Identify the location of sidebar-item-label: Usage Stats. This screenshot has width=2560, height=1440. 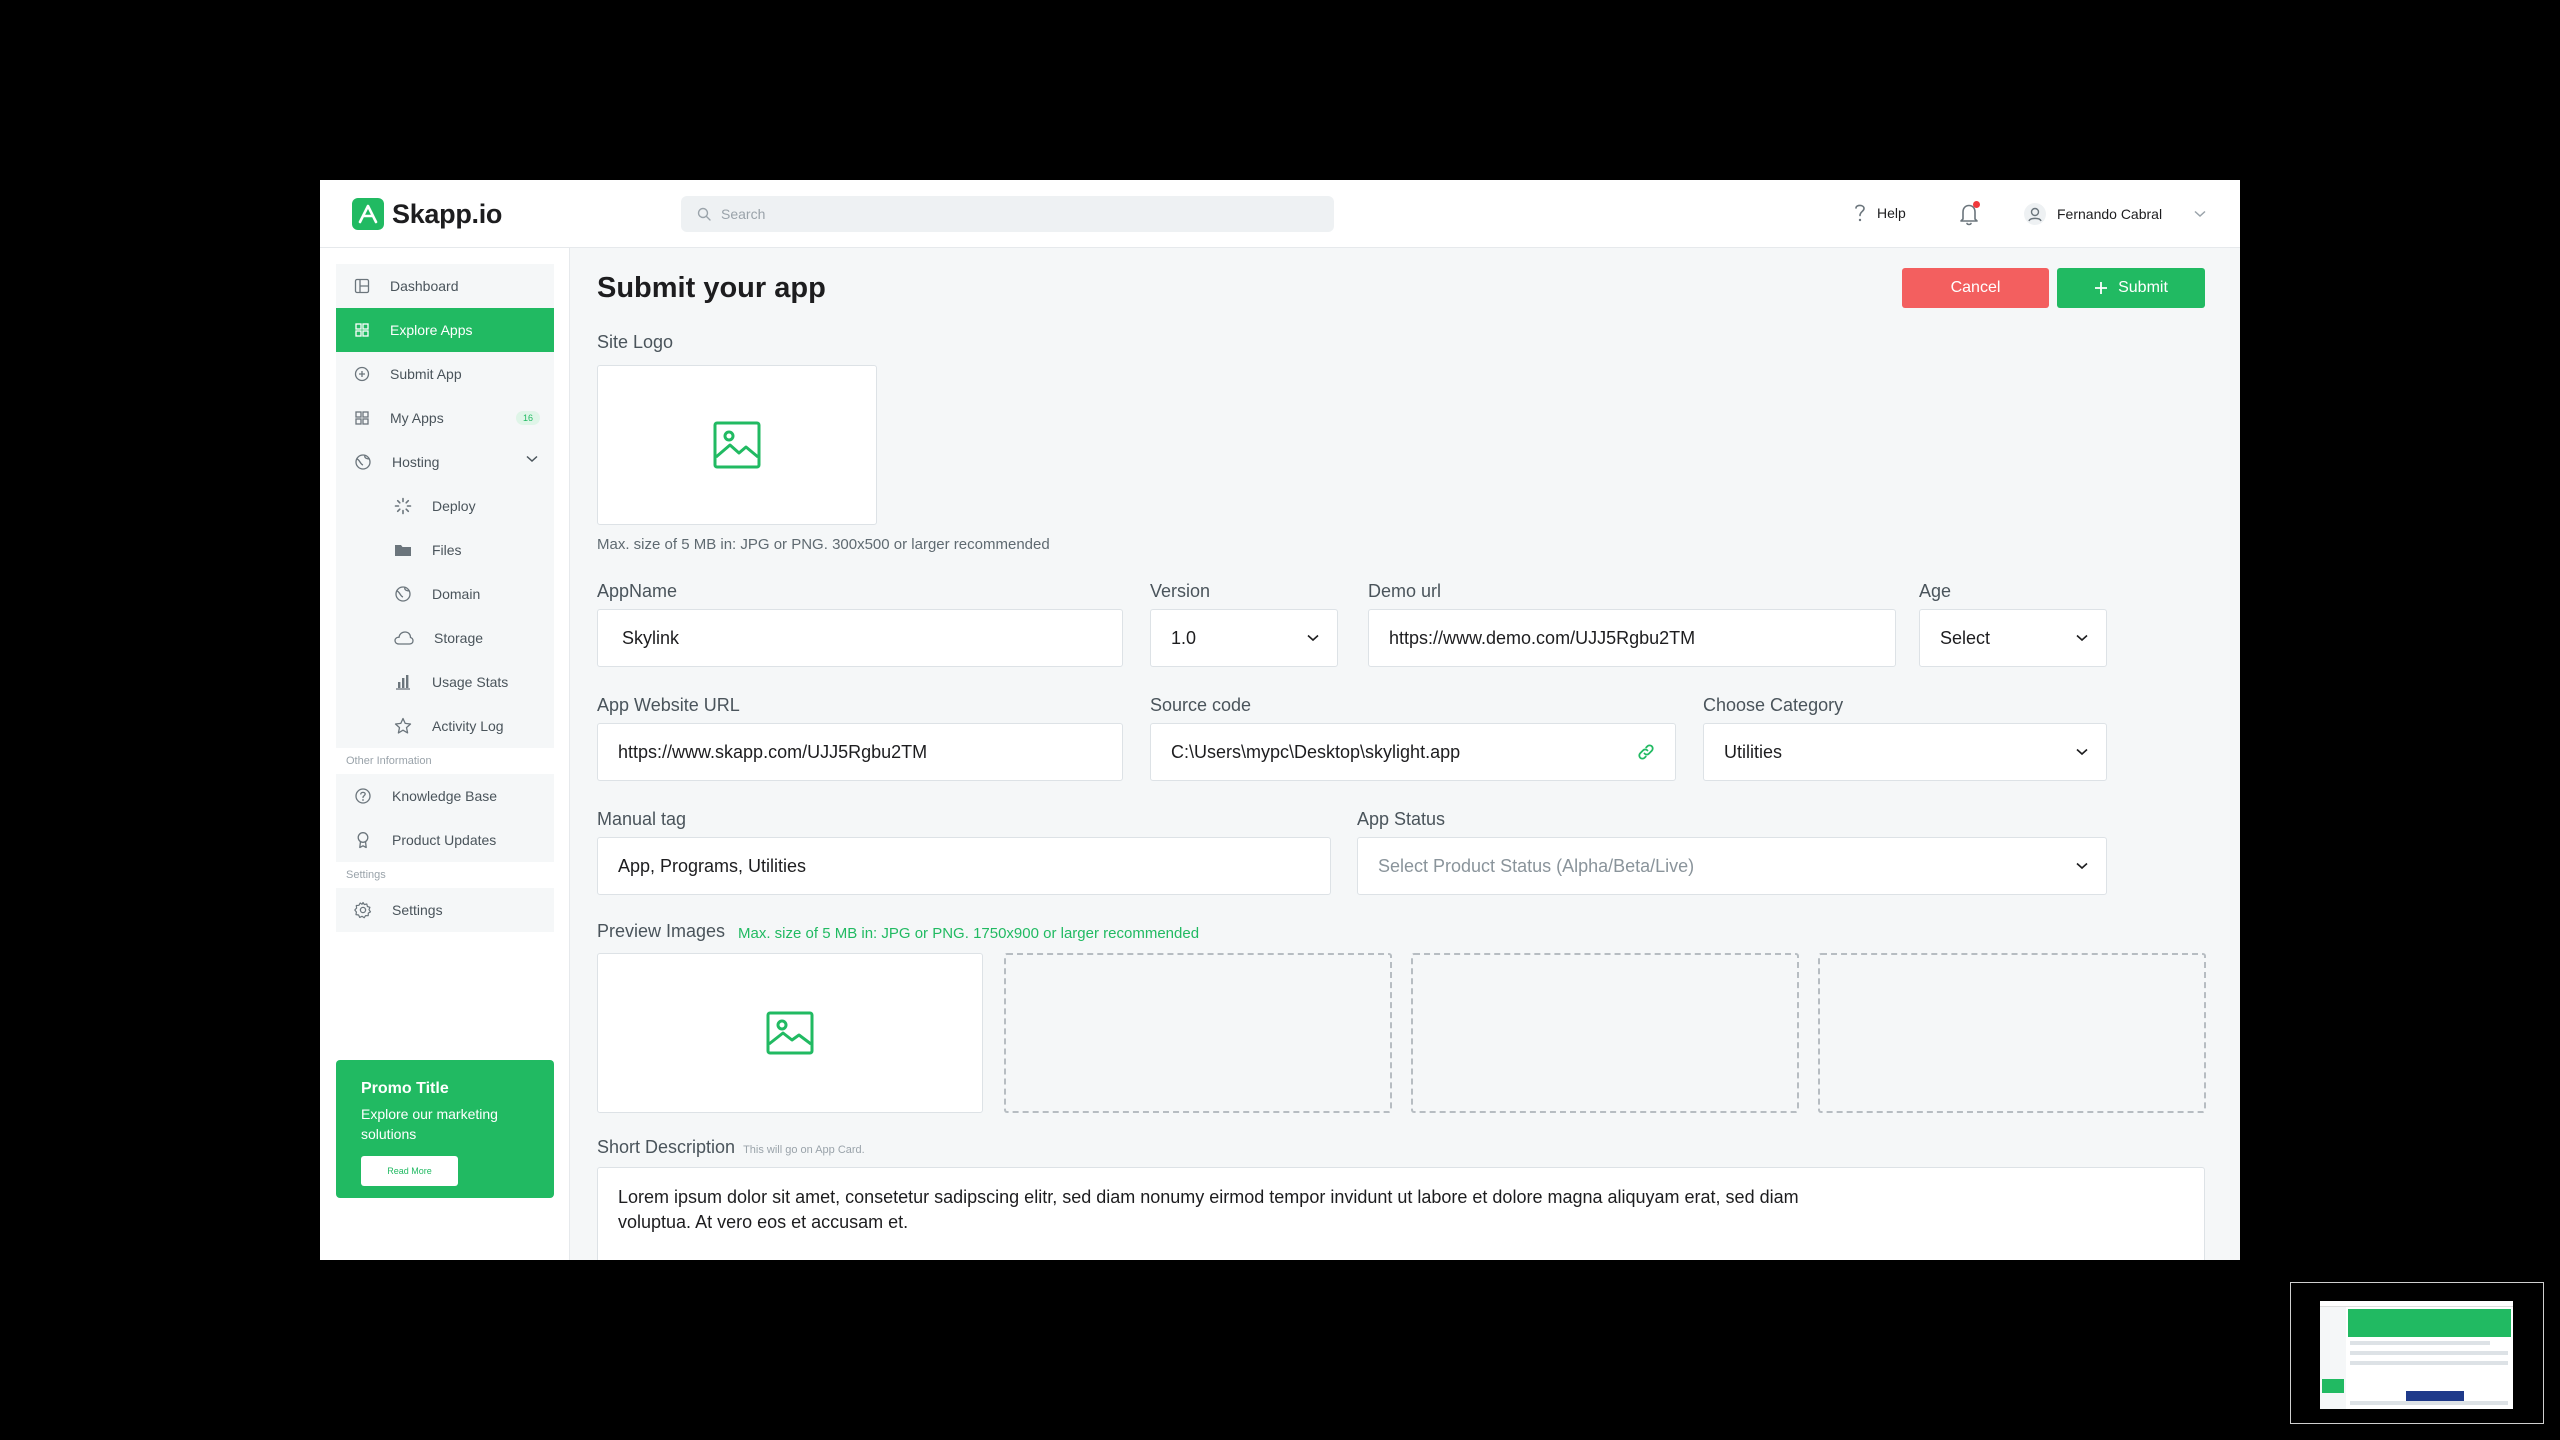
(470, 682).